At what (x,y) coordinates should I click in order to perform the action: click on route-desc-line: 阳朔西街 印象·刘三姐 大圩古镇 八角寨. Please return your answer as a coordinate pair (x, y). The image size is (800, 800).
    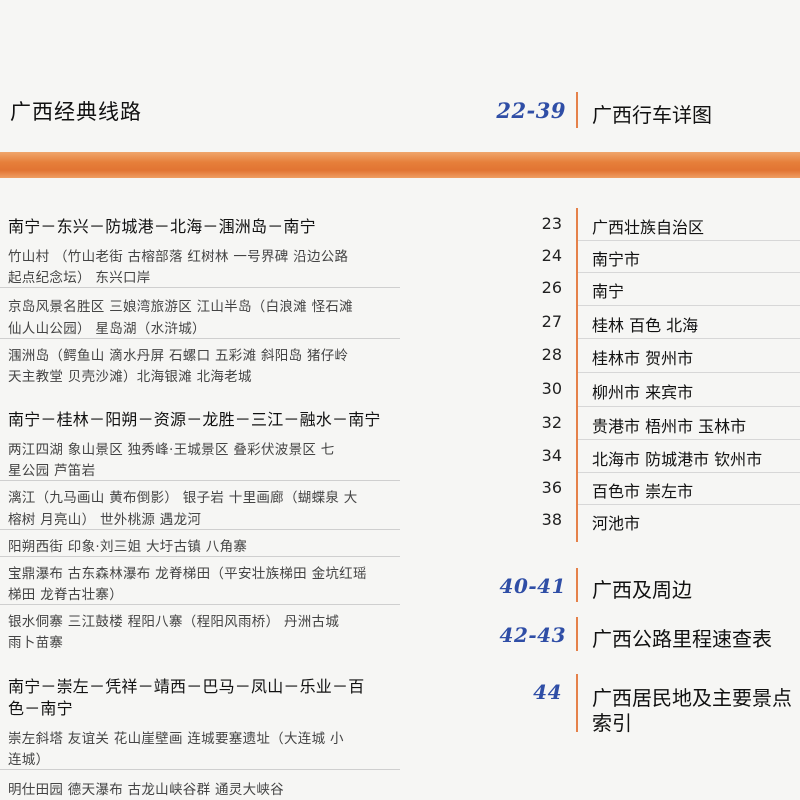
    Looking at the image, I should click on (128, 547).